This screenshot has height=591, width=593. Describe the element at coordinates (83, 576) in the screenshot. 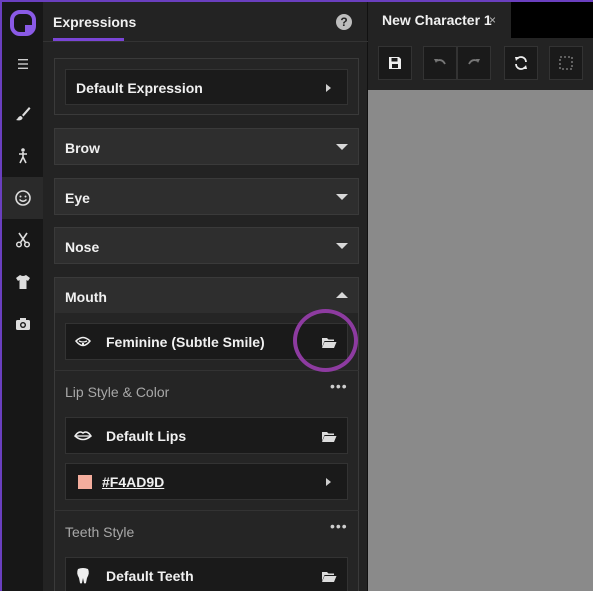

I see `tooth-icon` at that location.